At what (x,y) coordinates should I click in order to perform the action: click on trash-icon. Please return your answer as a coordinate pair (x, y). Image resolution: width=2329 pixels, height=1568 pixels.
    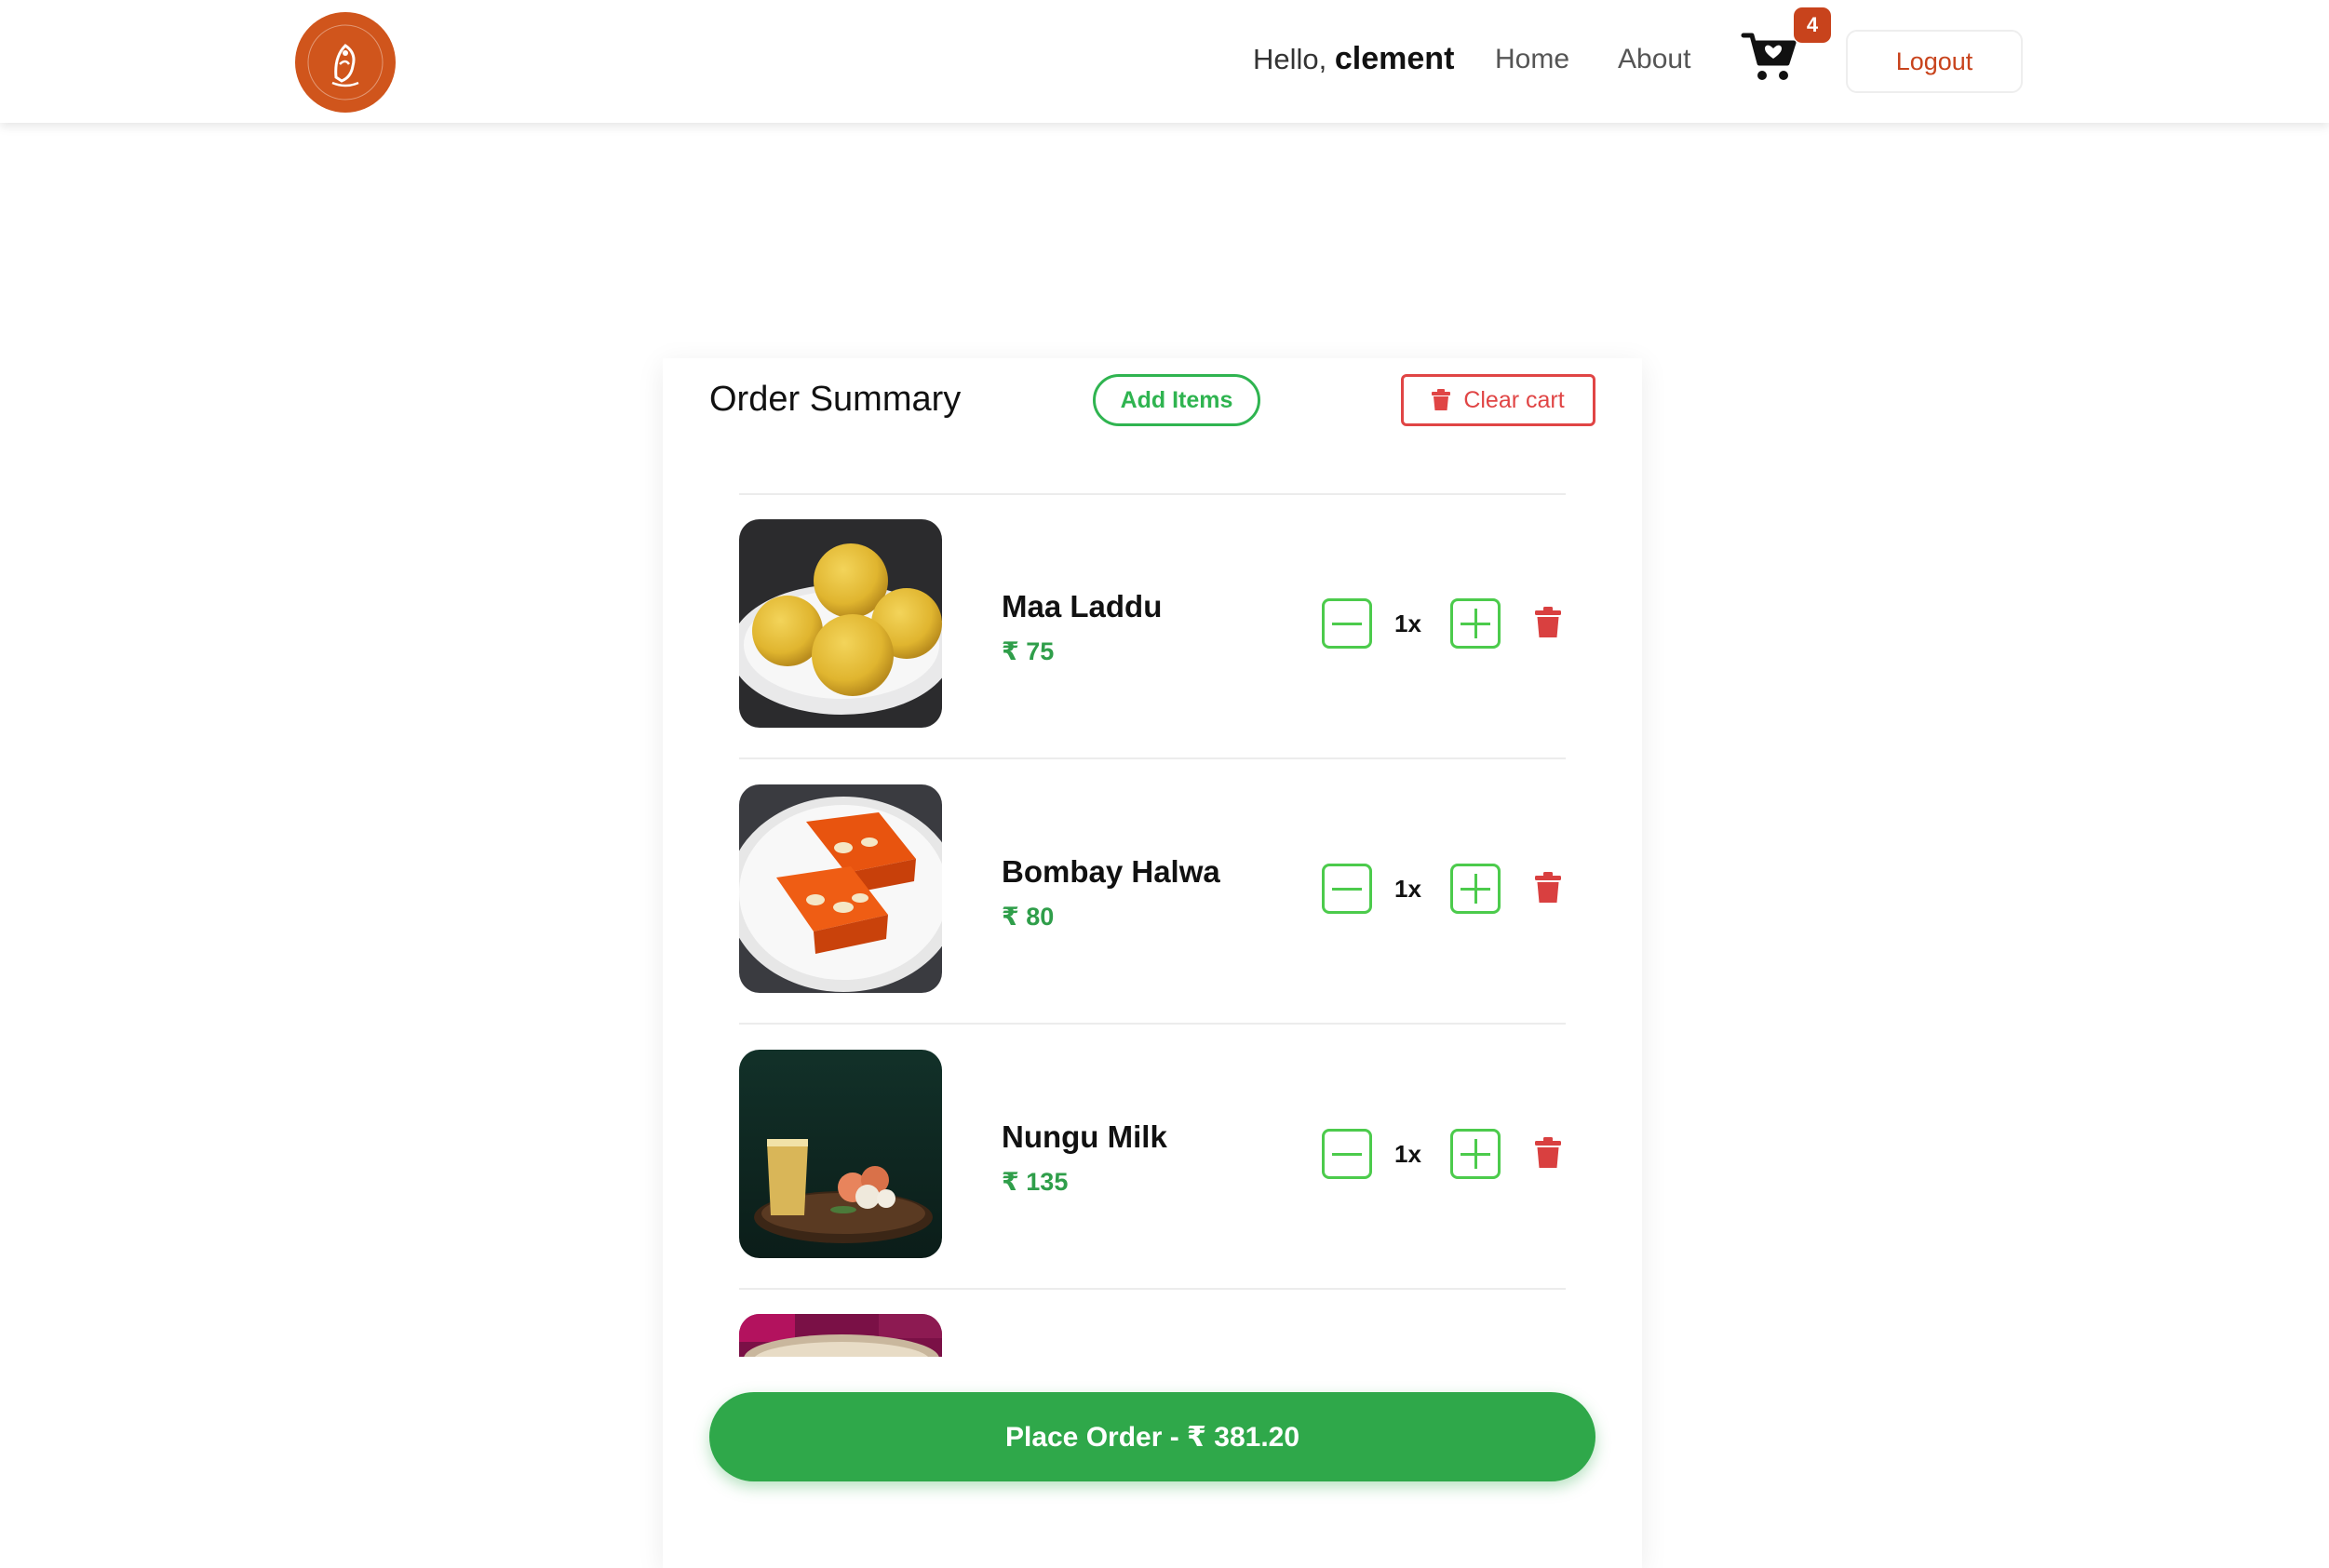
    Looking at the image, I should click on (1441, 399).